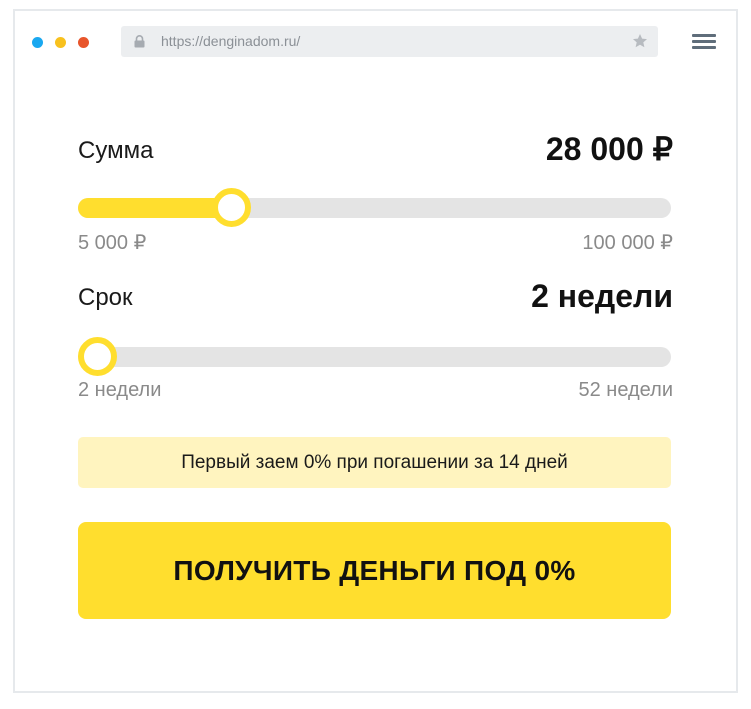  I want to click on term-value: 2 недели, so click(602, 296).